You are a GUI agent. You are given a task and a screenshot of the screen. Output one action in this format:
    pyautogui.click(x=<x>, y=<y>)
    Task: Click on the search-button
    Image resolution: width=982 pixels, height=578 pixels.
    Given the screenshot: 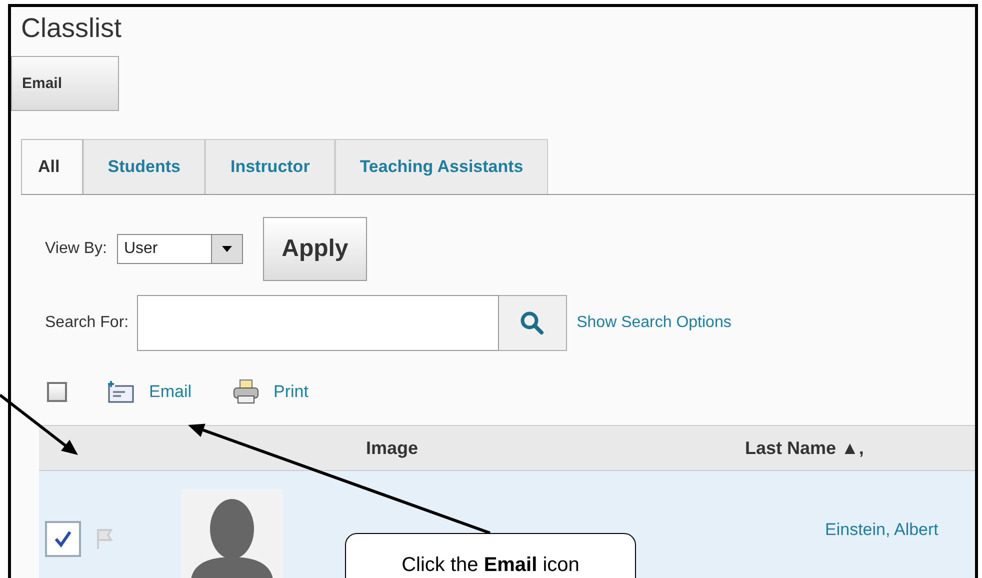 What is the action you would take?
    pyautogui.click(x=532, y=323)
    